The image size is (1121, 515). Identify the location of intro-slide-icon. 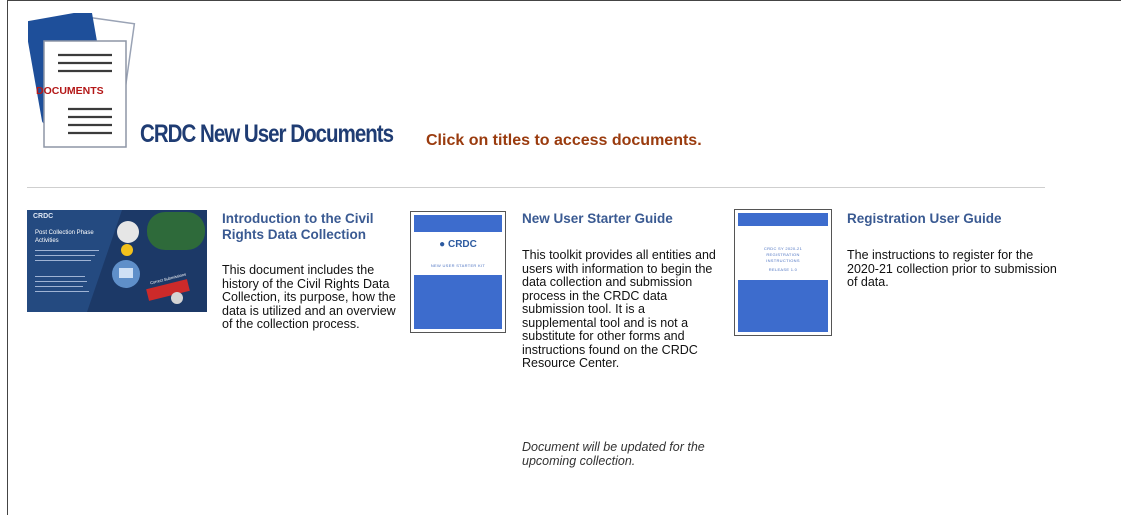
(117, 261).